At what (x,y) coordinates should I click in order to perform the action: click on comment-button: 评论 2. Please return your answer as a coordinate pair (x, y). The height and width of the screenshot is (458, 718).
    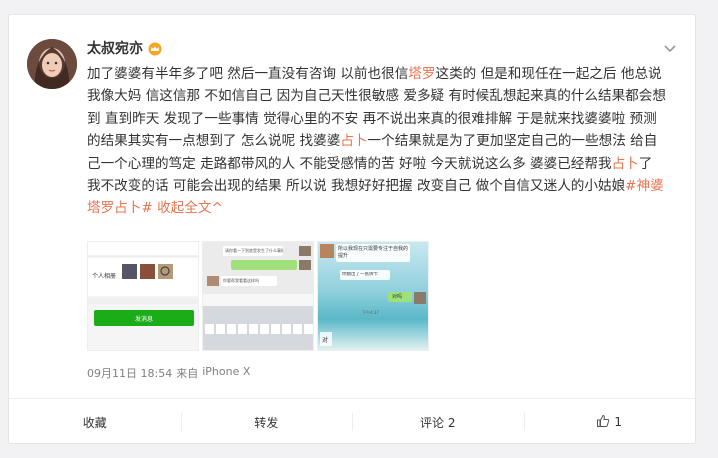
    Looking at the image, I should click on (438, 422).